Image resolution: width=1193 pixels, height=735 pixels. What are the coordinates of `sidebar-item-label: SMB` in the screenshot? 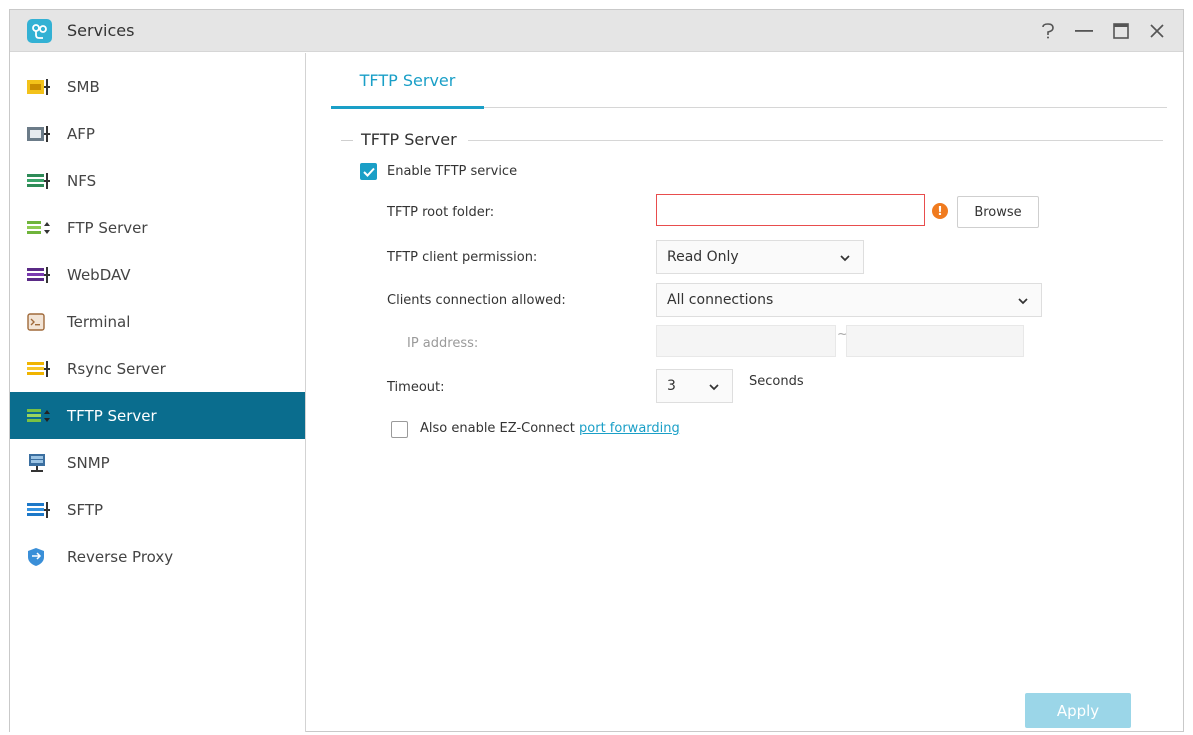 It's located at (83, 86).